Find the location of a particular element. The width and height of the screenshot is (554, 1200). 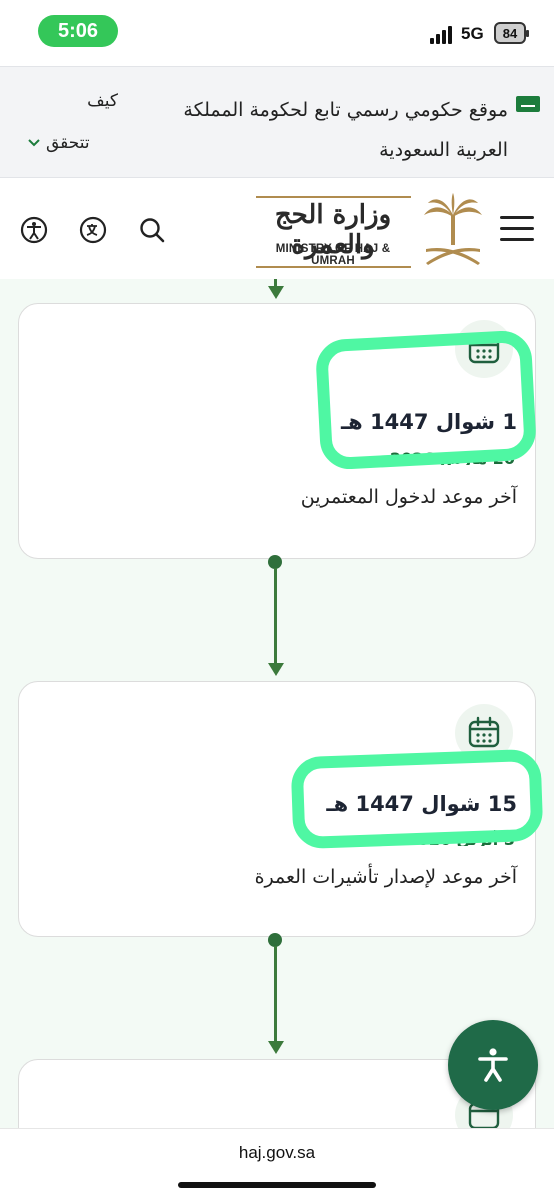

chevron-down-icon is located at coordinates (34, 143).